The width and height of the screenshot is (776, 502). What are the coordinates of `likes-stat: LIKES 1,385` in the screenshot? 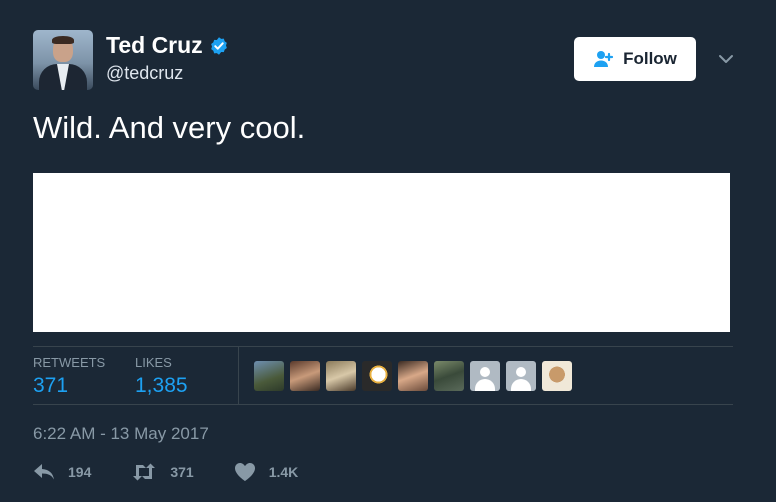 It's located at (161, 376).